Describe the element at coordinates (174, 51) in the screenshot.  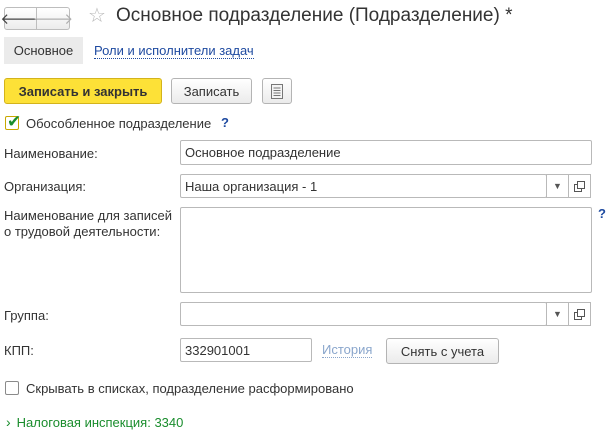
I see `tab-roles: Роли и исполнители задач` at that location.